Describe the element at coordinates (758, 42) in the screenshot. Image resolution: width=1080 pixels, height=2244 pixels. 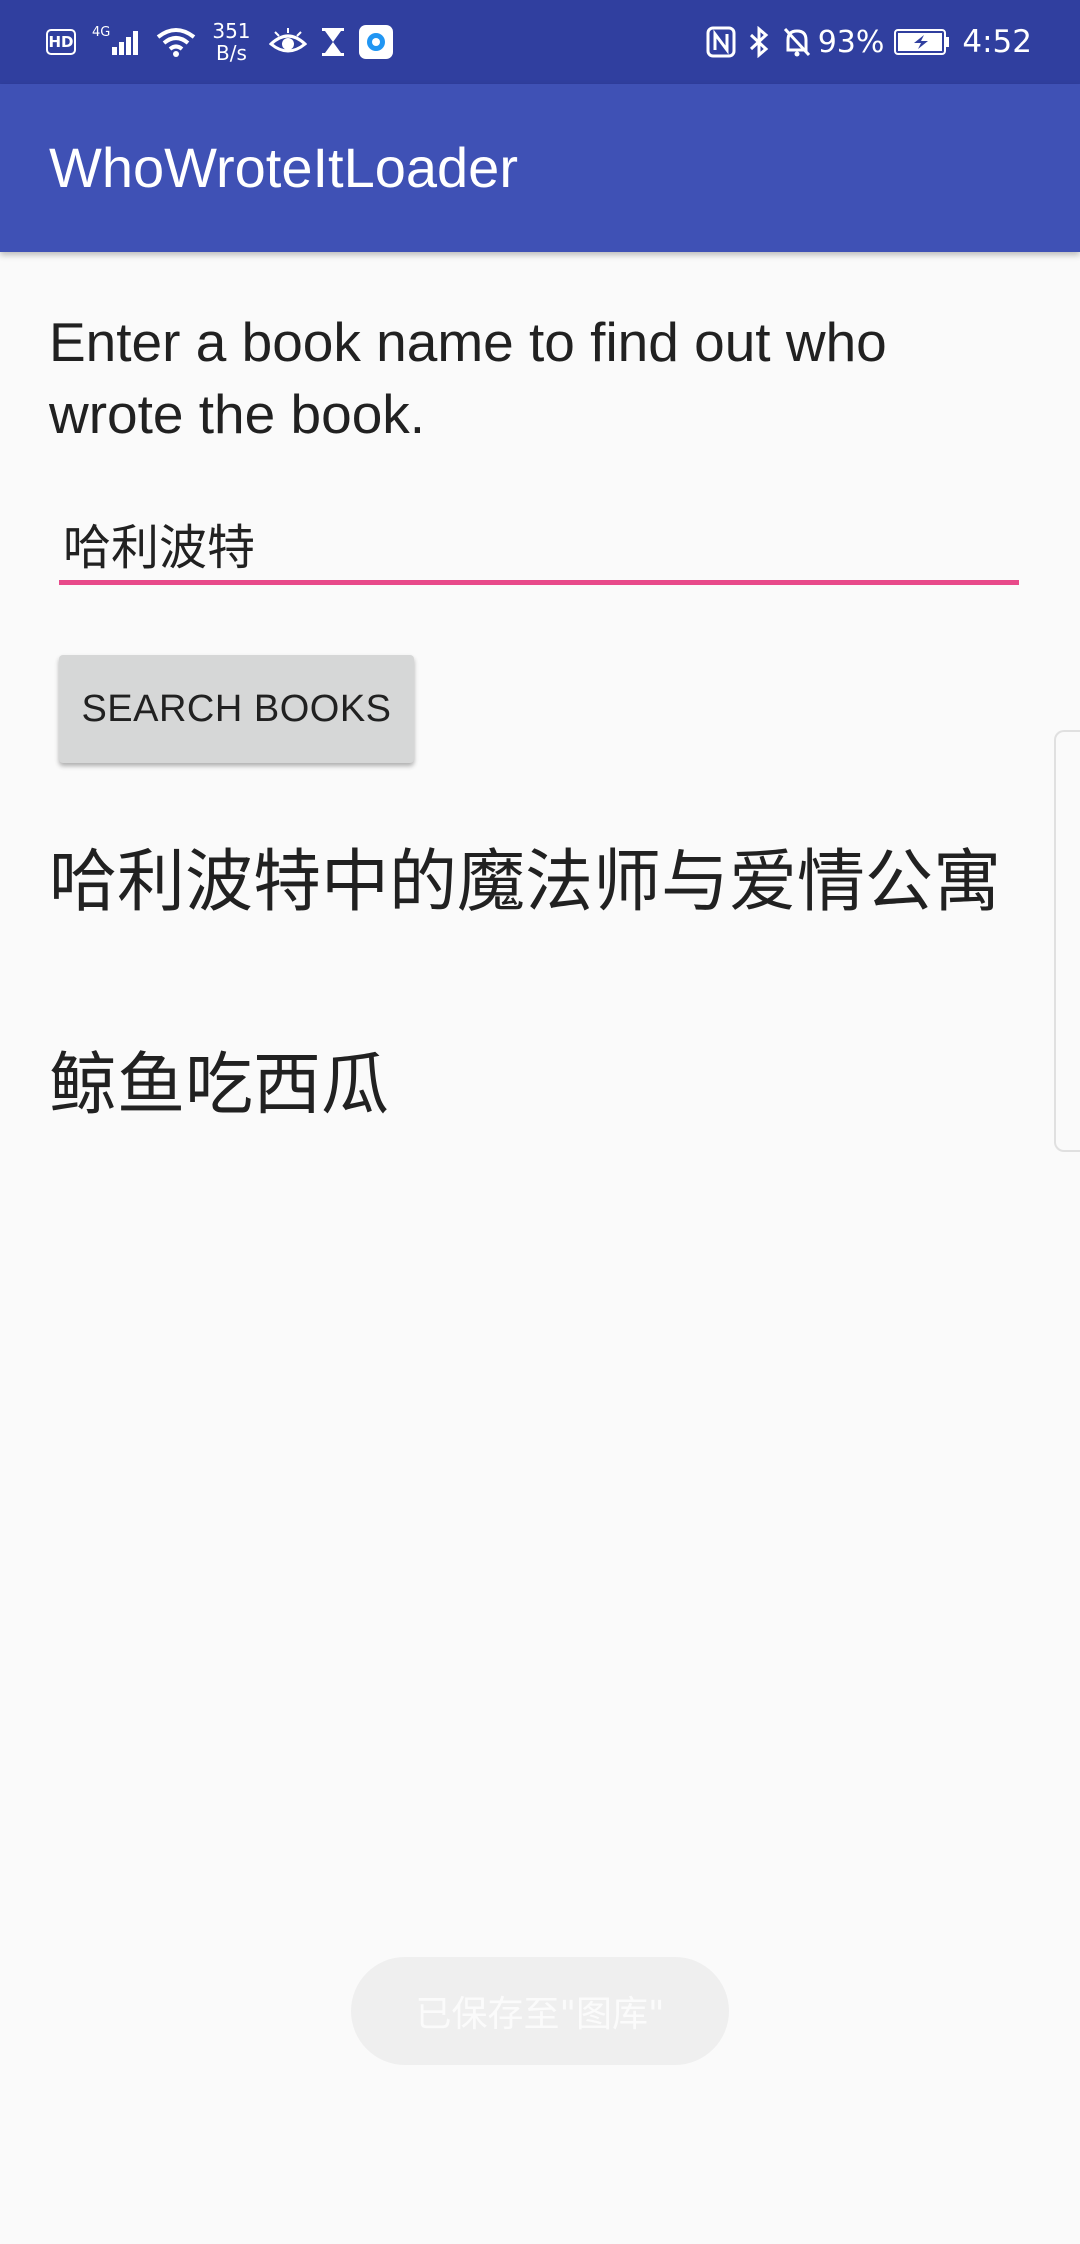
I see `bluetooth-icon` at that location.